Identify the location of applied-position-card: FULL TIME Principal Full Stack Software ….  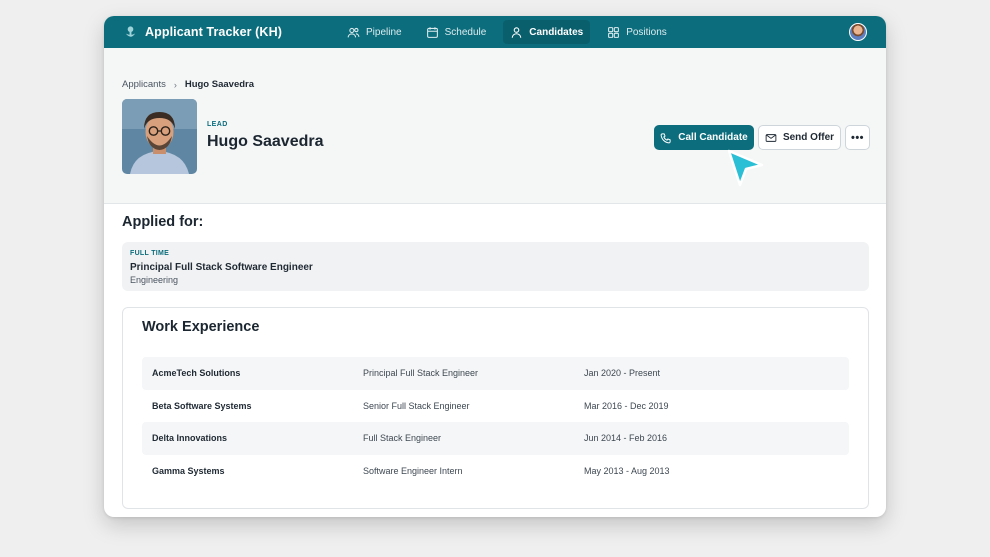
(495, 266).